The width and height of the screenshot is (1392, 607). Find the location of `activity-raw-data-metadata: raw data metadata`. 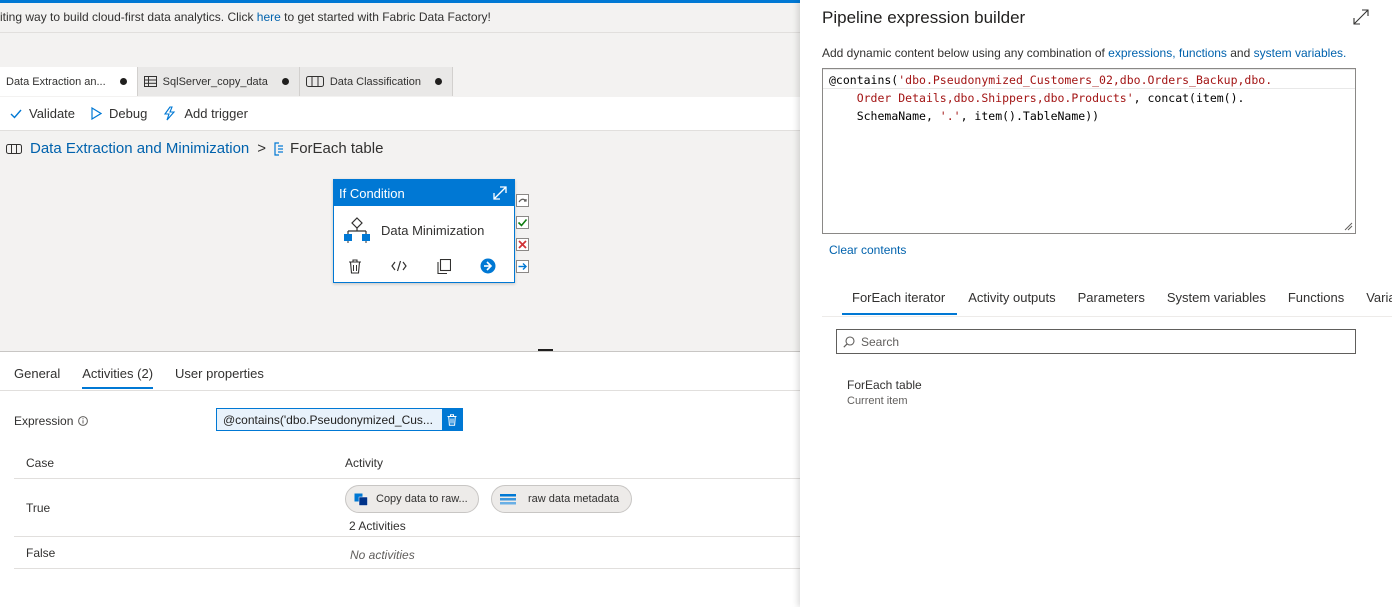

activity-raw-data-metadata: raw data metadata is located at coordinates (562, 499).